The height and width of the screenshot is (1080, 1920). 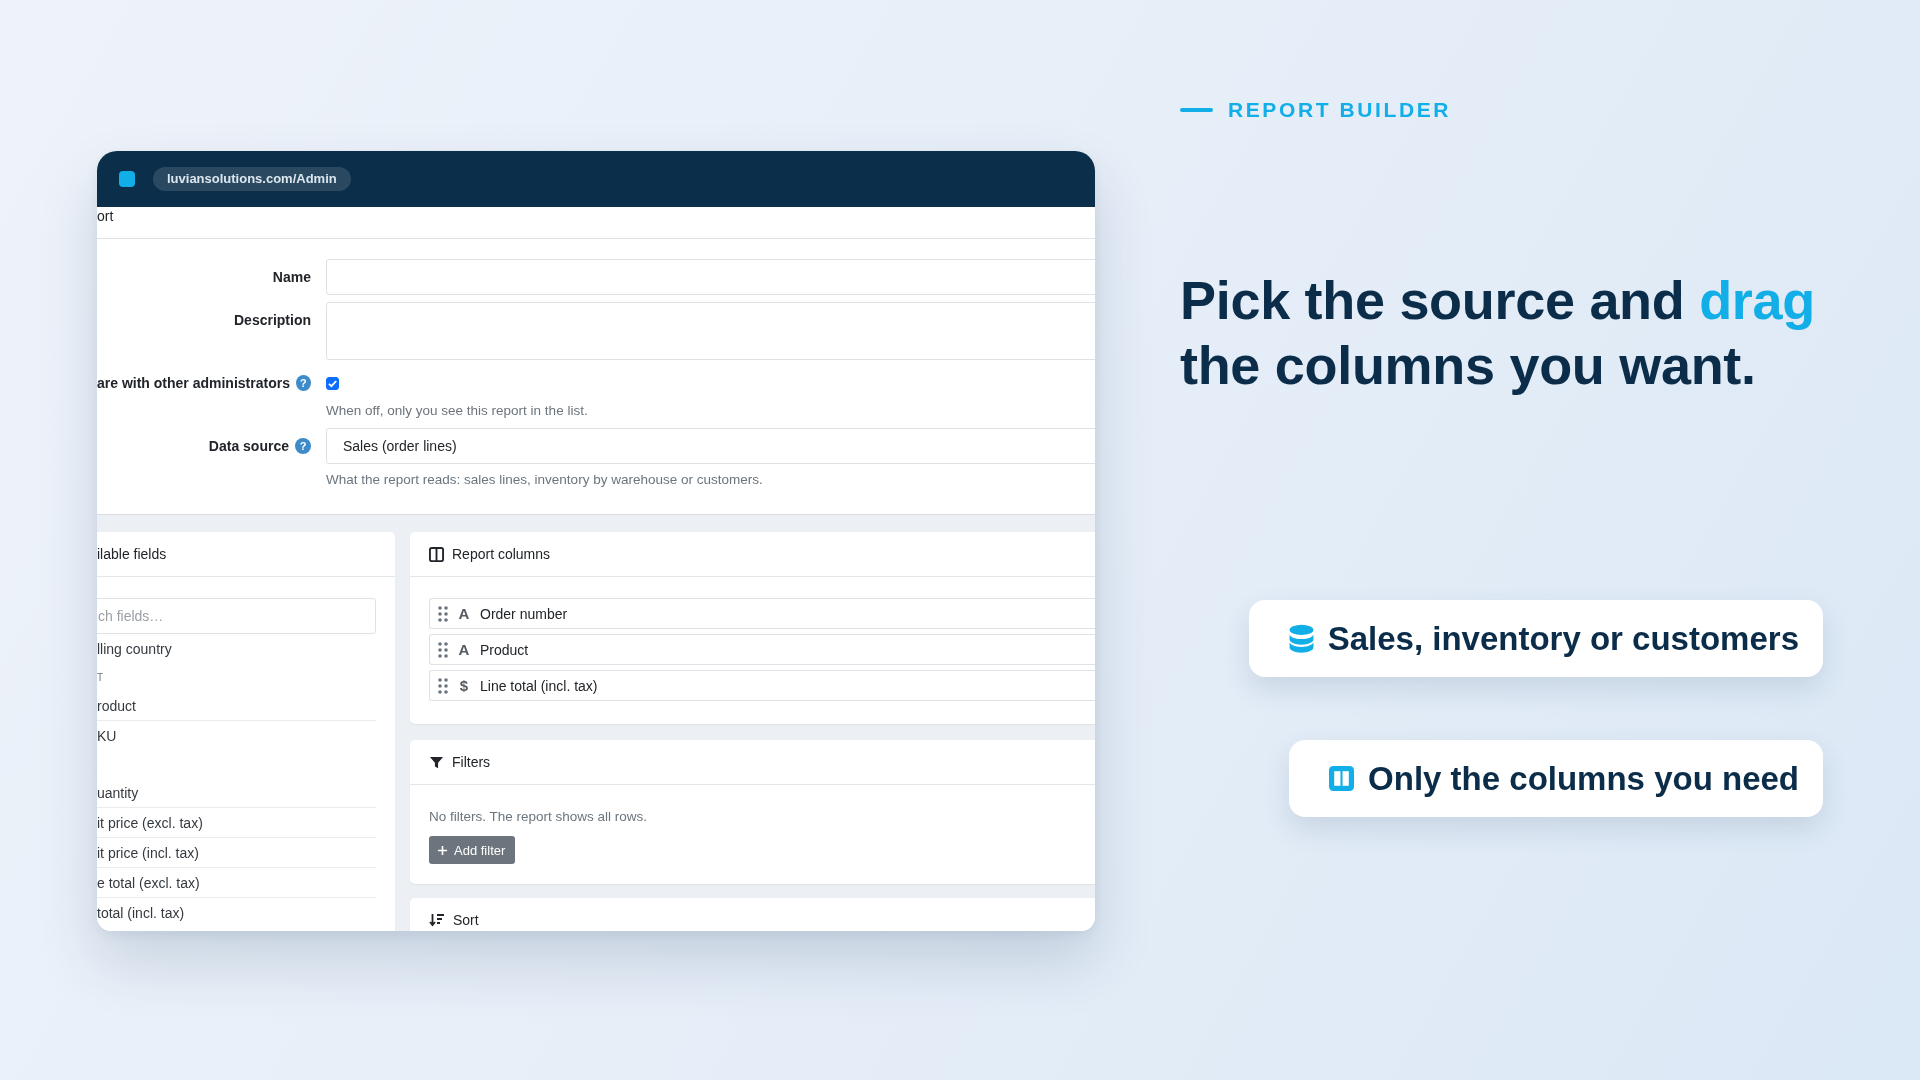 What do you see at coordinates (762, 613) in the screenshot?
I see `column-row: A Order number` at bounding box center [762, 613].